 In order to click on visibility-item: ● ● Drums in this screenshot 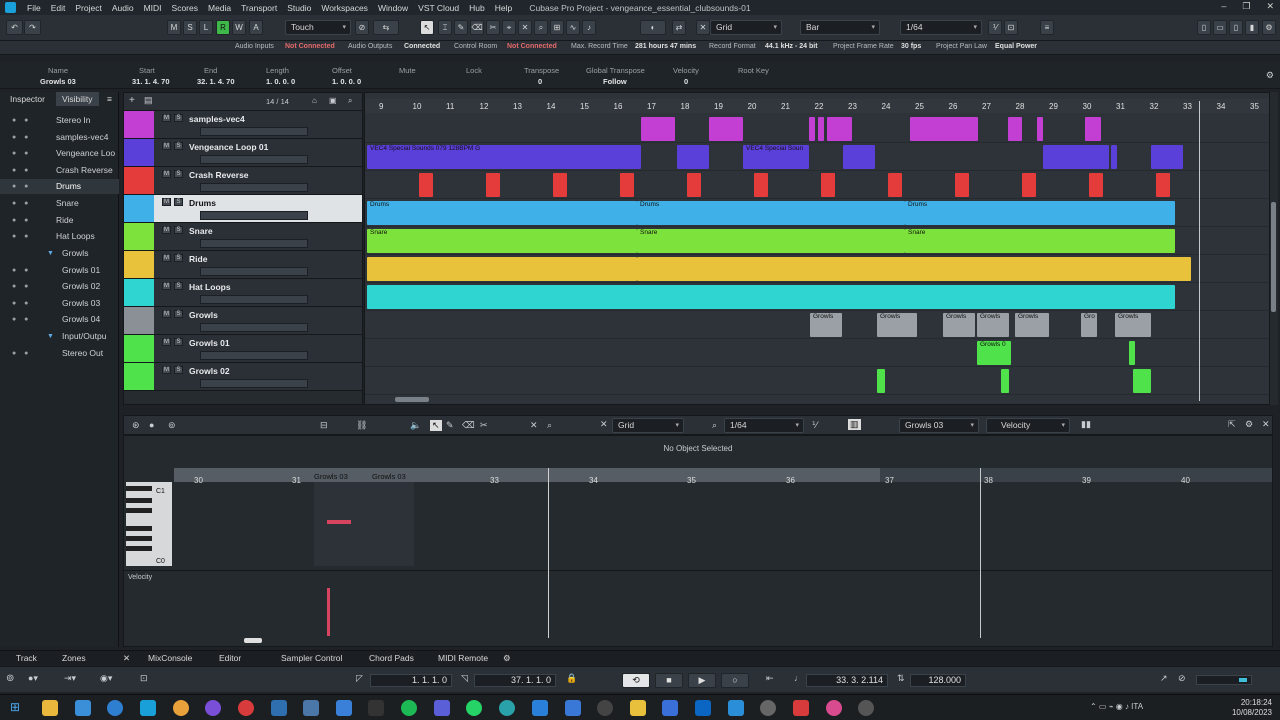, I will do `click(59, 186)`.